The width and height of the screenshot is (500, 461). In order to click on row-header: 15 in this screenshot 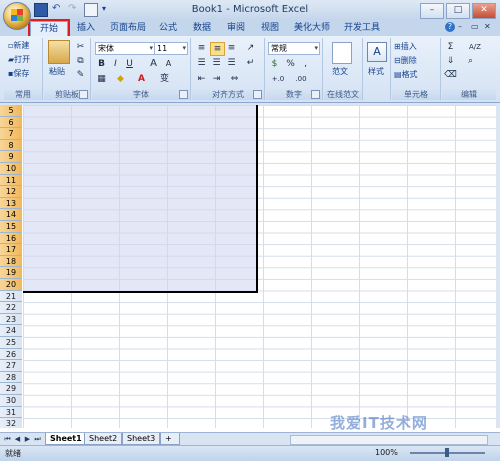, I will do `click(11, 227)`.